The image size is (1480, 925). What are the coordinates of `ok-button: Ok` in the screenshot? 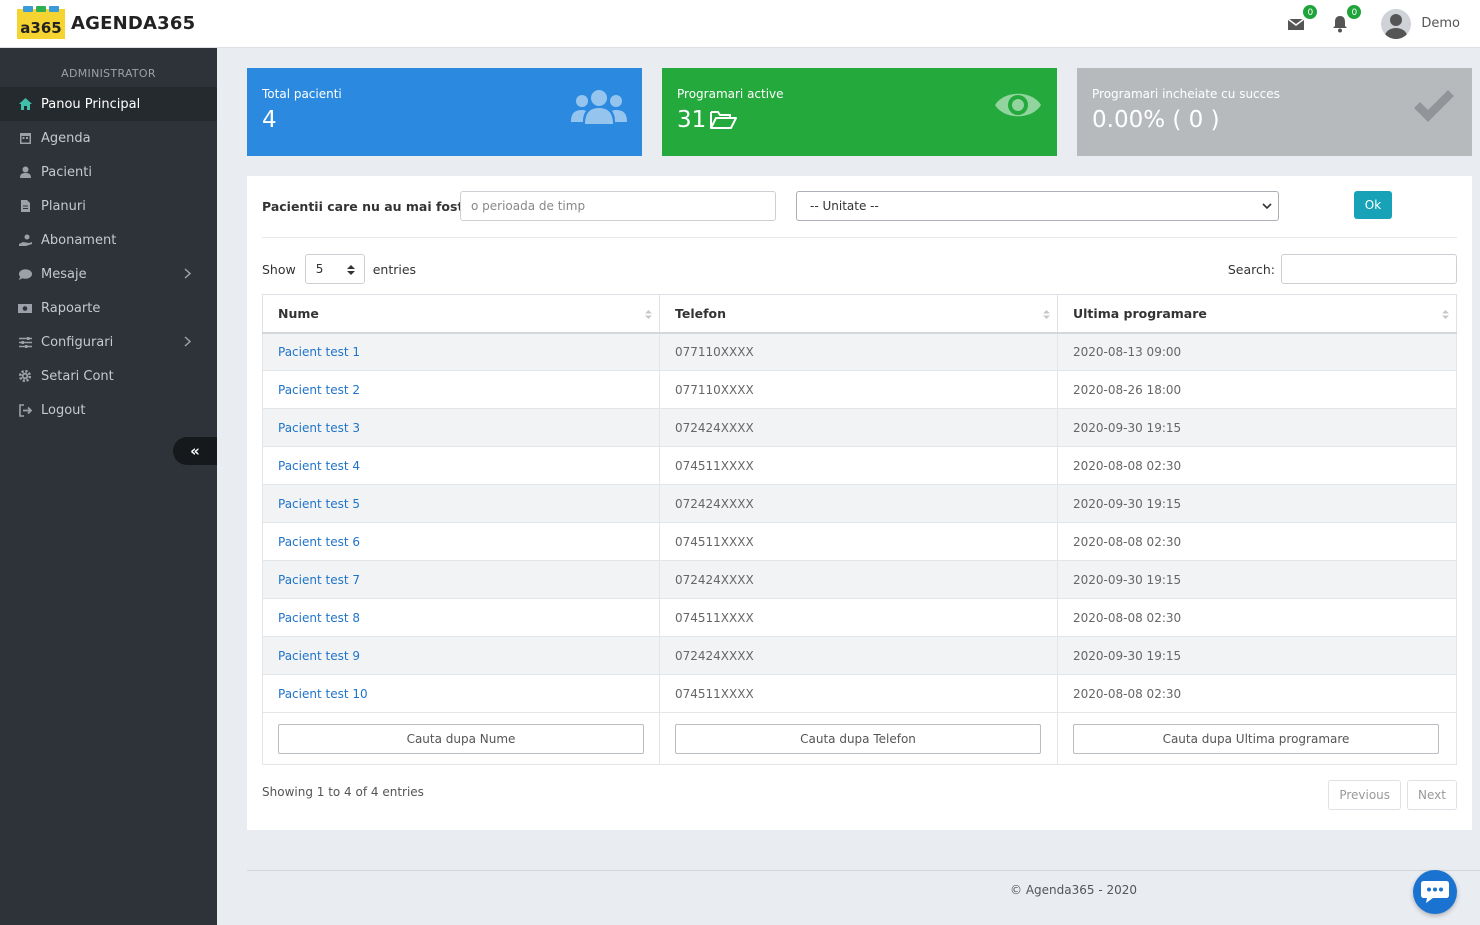 It's located at (1373, 205).